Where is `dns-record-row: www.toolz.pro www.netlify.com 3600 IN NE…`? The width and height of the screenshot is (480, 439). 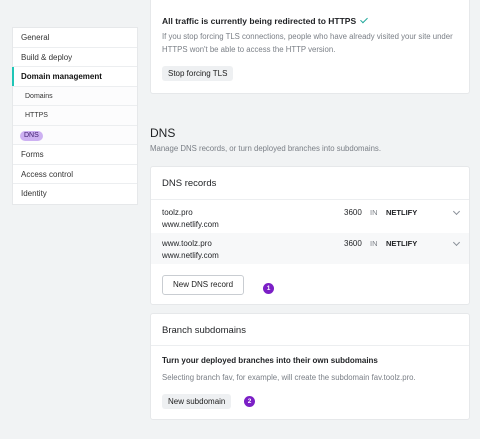 dns-record-row: www.toolz.pro www.netlify.com 3600 IN NE… is located at coordinates (310, 248).